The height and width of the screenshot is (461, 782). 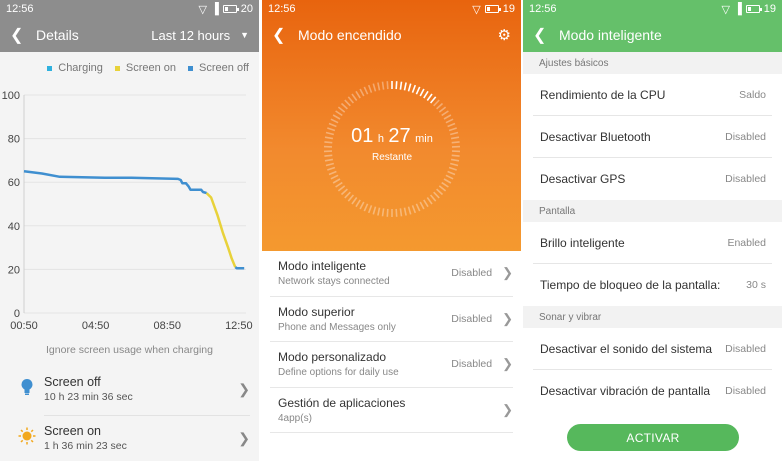 I want to click on screen-on-row: Screen on 1 h 36 min 23 sec ❯, so click(x=130, y=438).